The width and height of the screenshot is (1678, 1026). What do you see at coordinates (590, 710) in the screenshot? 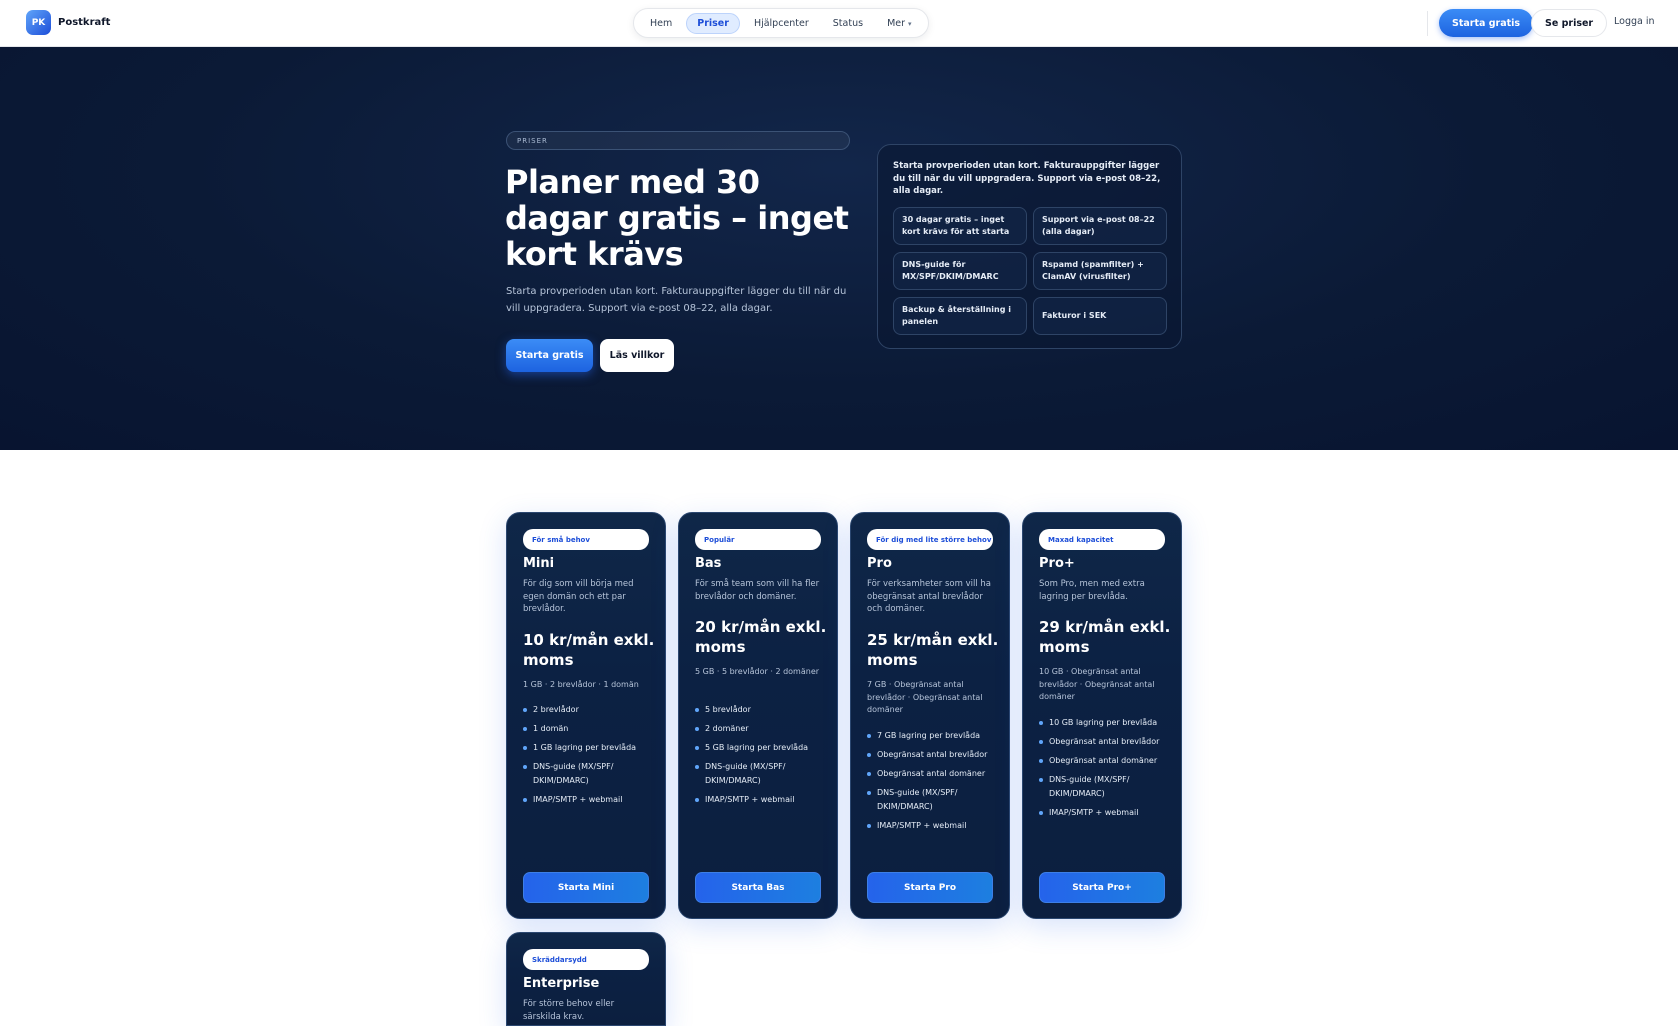
I see `plan-feature: 2 brevlådor` at bounding box center [590, 710].